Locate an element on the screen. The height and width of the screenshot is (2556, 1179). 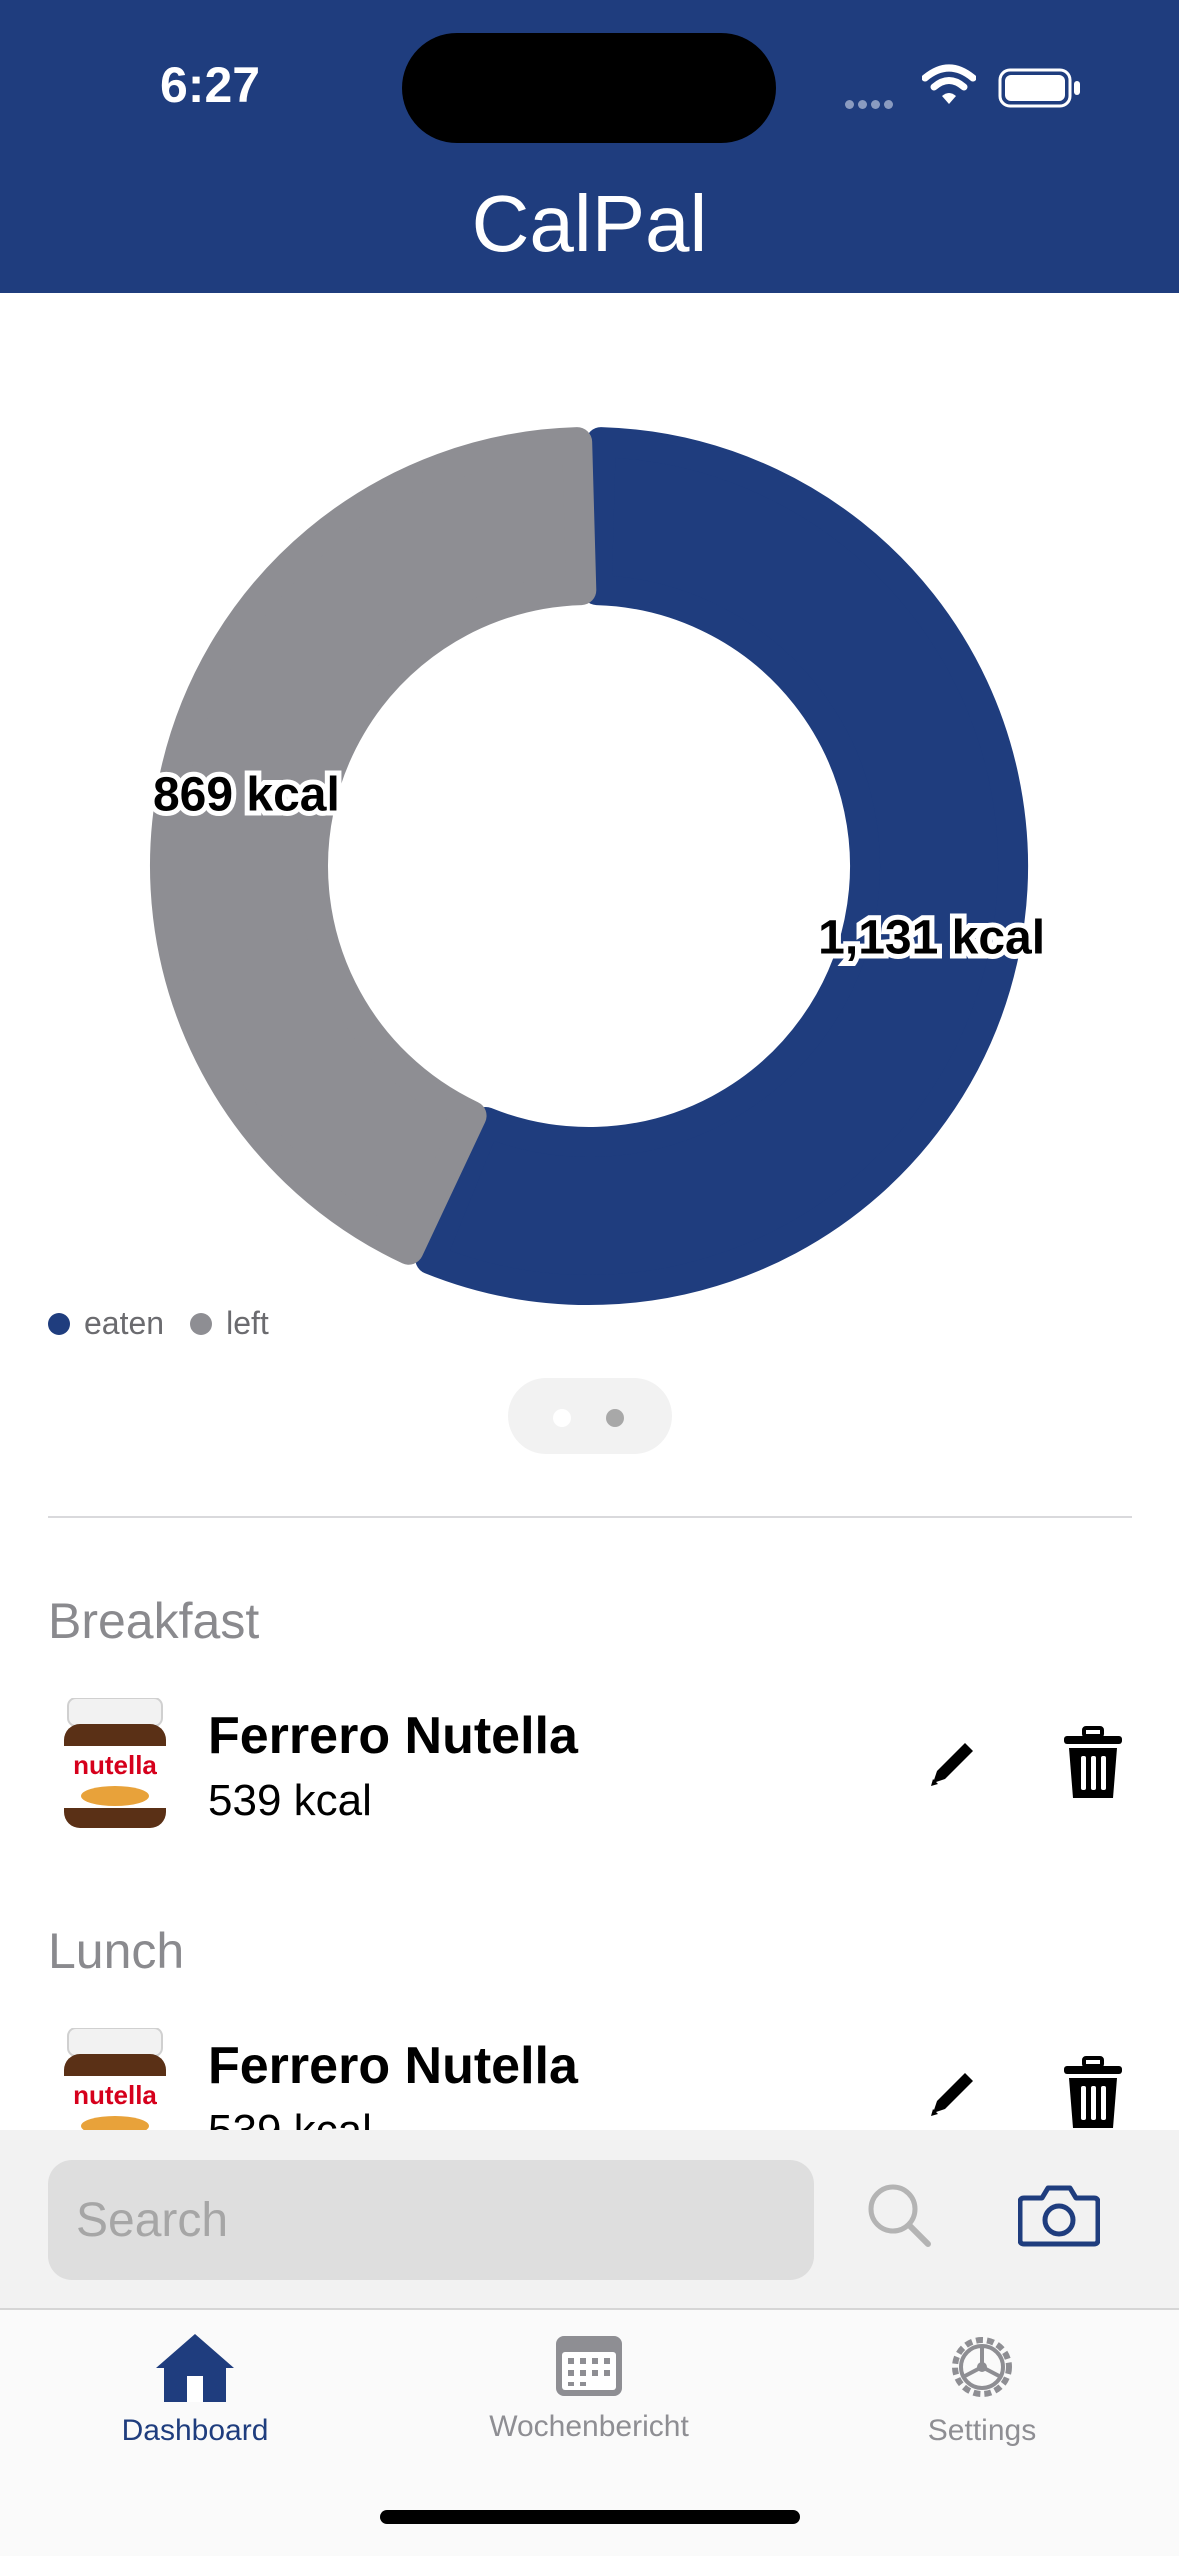
section-divider is located at coordinates (590, 1517).